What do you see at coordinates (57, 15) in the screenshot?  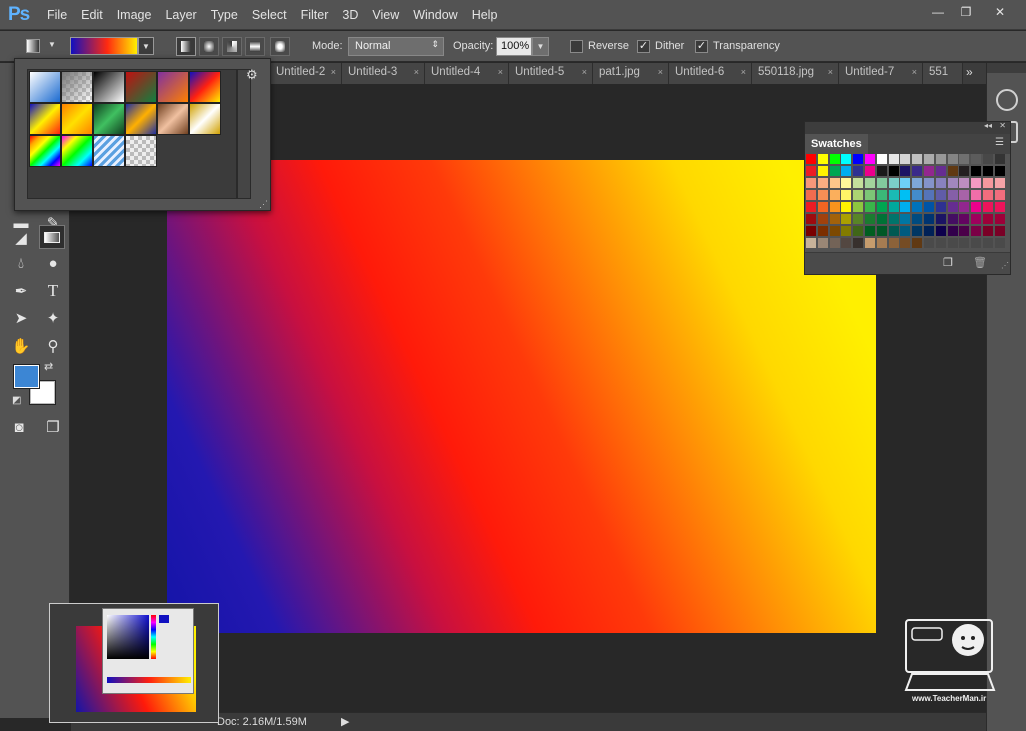 I see `menu-file: File` at bounding box center [57, 15].